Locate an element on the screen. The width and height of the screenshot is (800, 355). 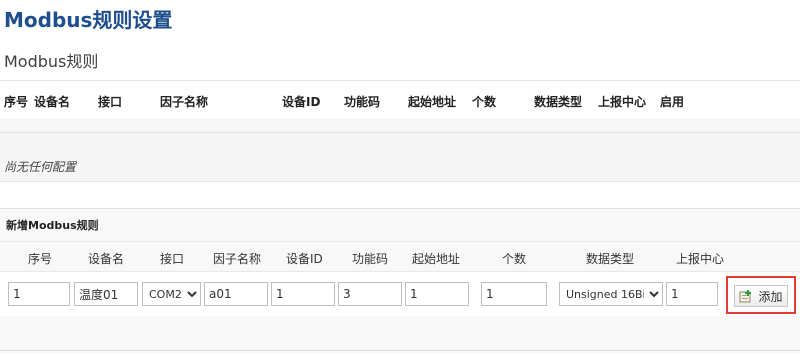
header-interface: 接口 is located at coordinates (110, 102).